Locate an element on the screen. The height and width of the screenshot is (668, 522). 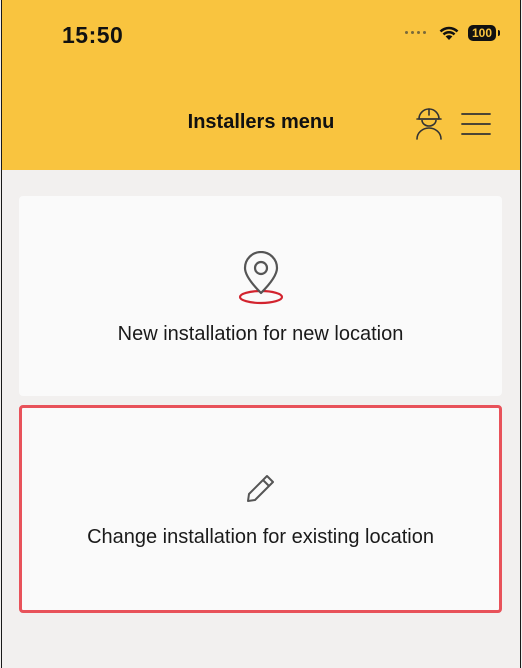
new-installation-label: New installation for new location is located at coordinates (260, 334).